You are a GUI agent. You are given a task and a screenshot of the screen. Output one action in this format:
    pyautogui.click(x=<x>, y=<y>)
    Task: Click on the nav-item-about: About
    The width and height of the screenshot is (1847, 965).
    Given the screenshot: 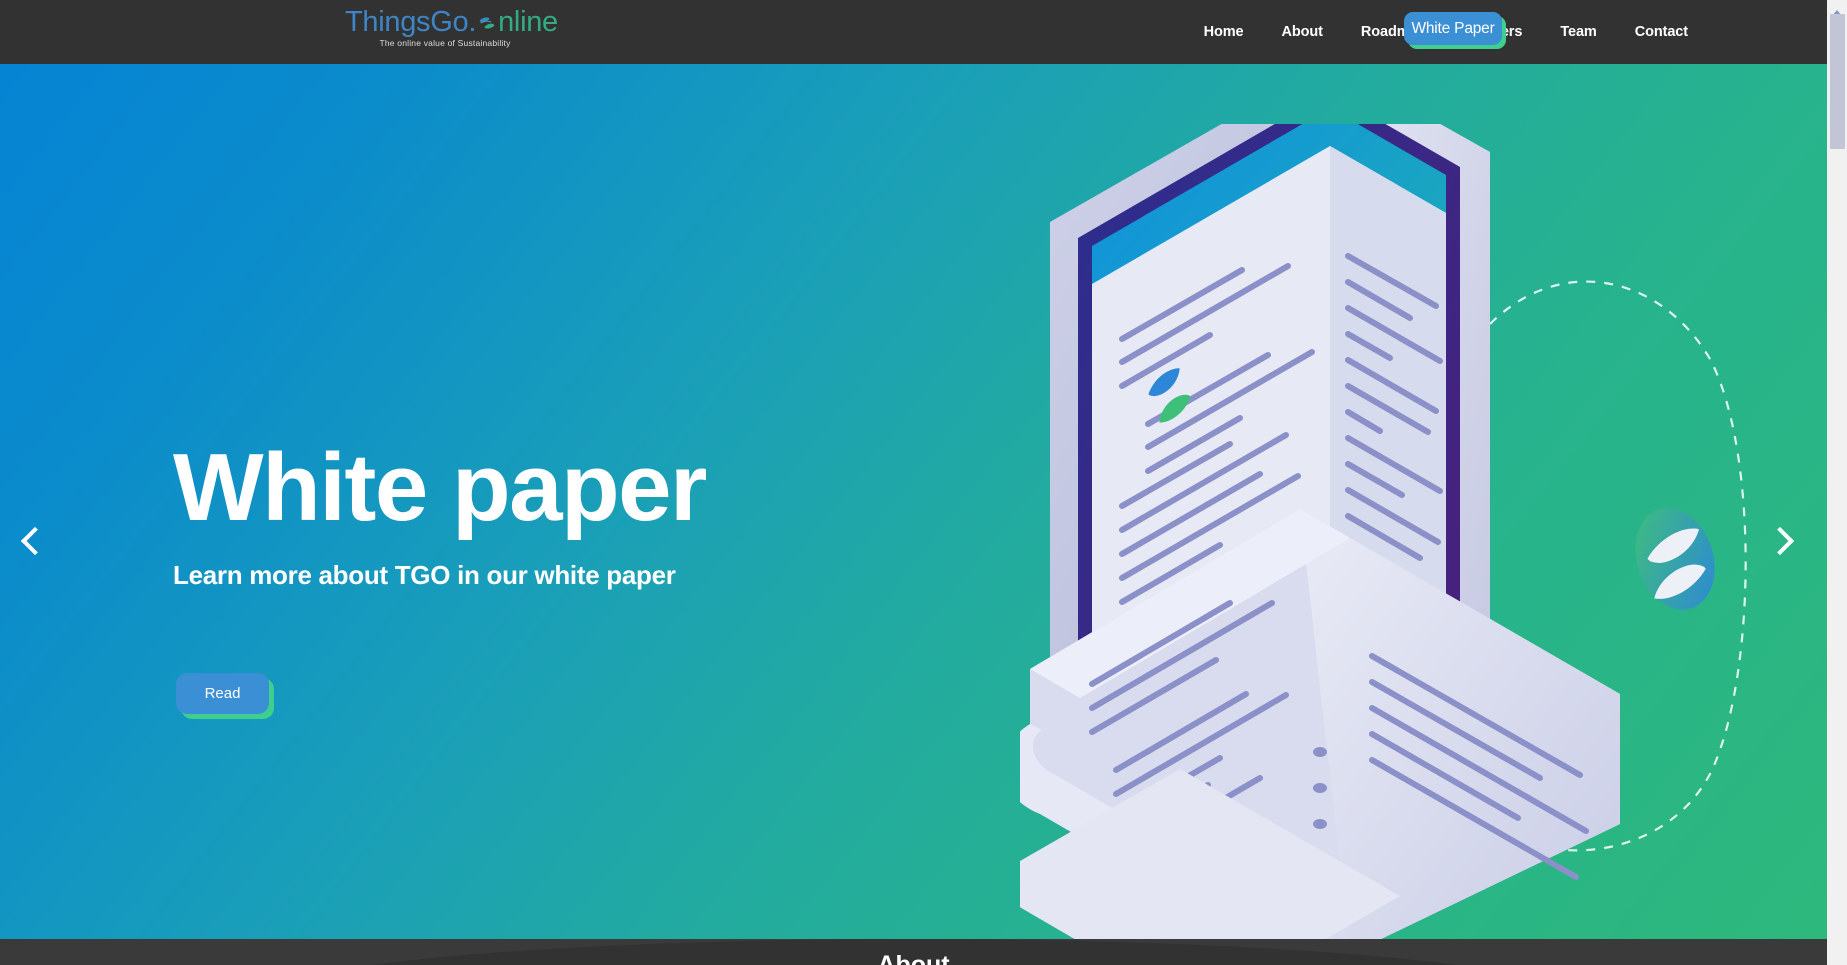 What is the action you would take?
    pyautogui.click(x=1302, y=32)
    